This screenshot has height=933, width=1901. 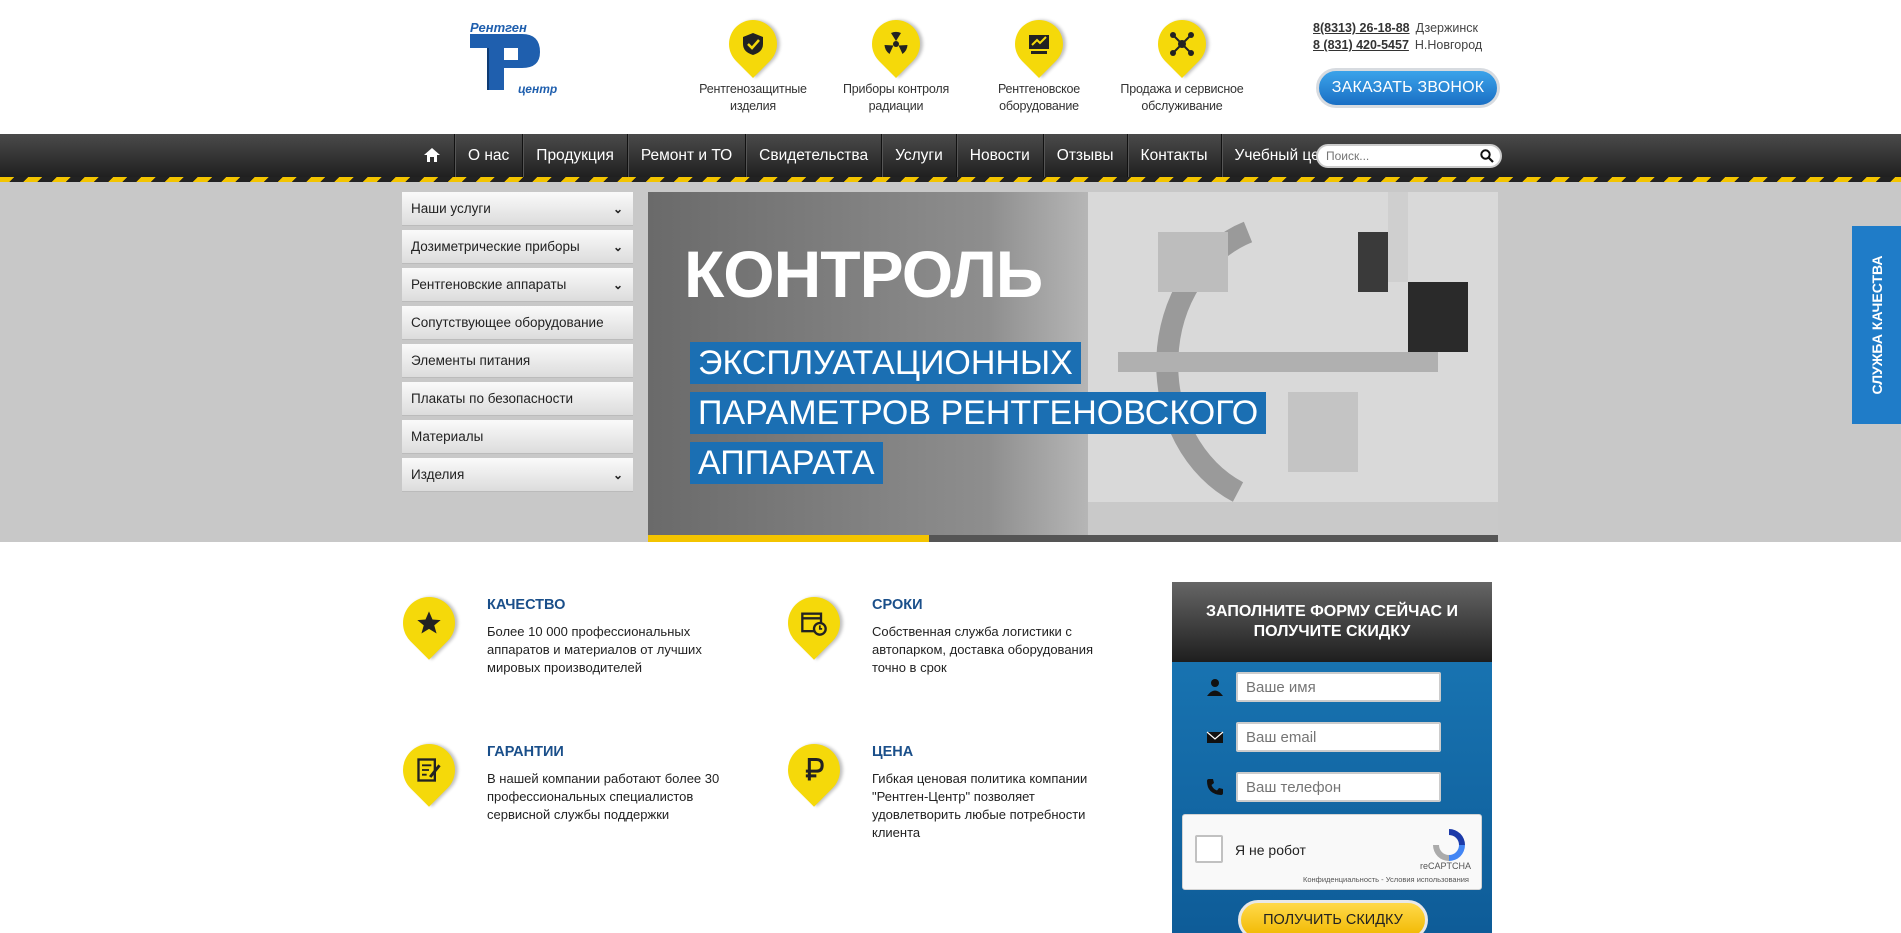 I want to click on nav-news: Новости, so click(x=1000, y=155).